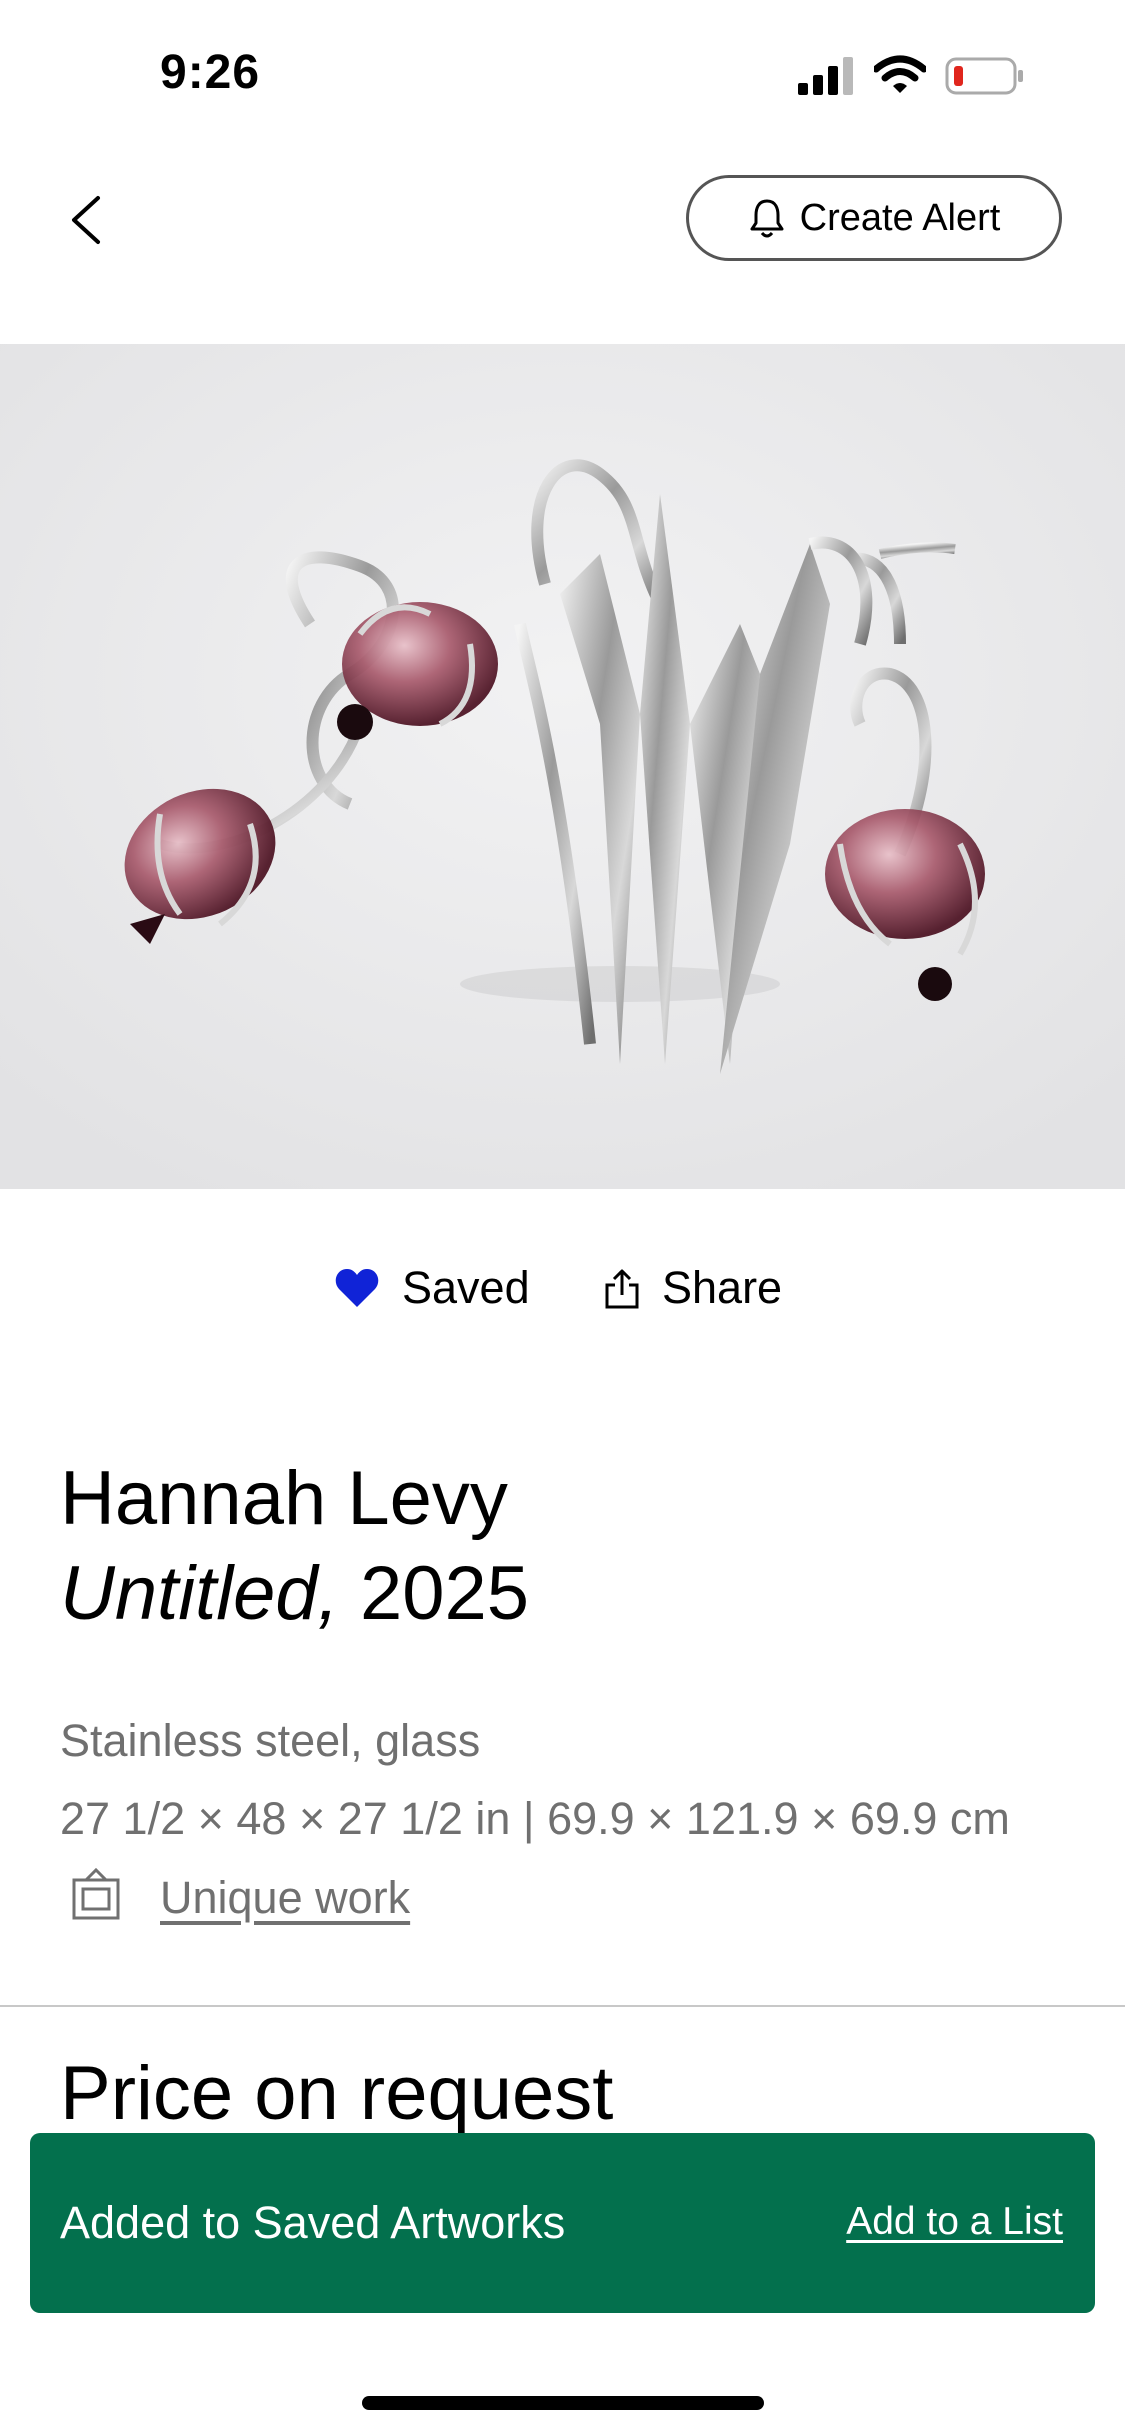  Describe the element at coordinates (313, 2222) in the screenshot. I see `toast-message: Added to Saved Artworks` at that location.